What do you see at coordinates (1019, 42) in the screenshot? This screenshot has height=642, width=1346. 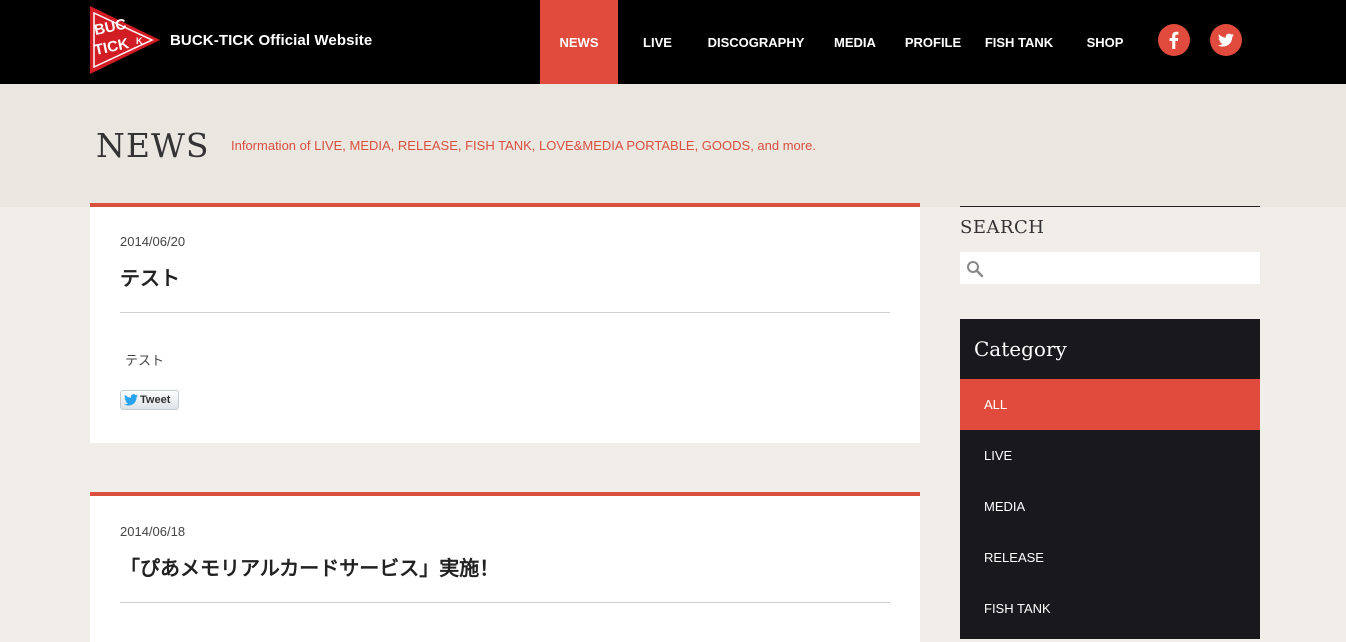 I see `nav-fish-tank: FISH TANK` at bounding box center [1019, 42].